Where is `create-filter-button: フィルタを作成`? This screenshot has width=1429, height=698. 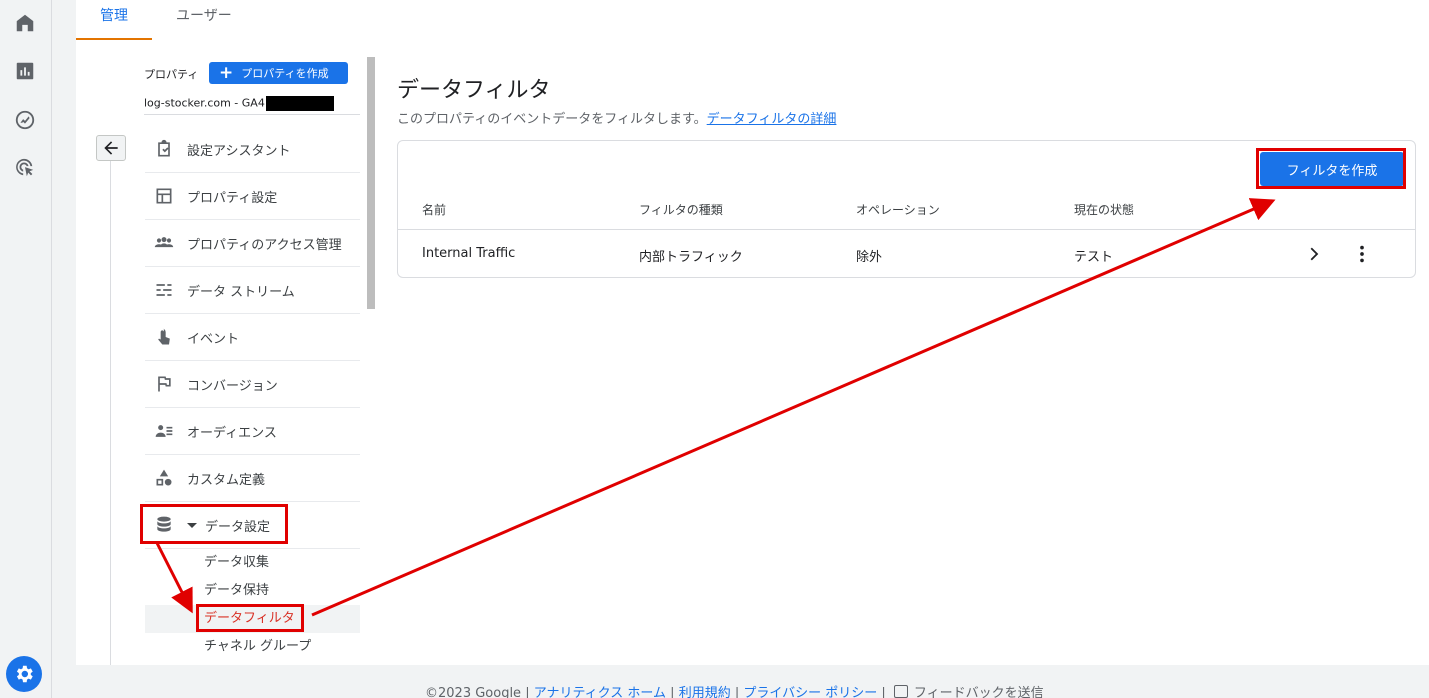
create-filter-button: フィルタを作成 is located at coordinates (1332, 169).